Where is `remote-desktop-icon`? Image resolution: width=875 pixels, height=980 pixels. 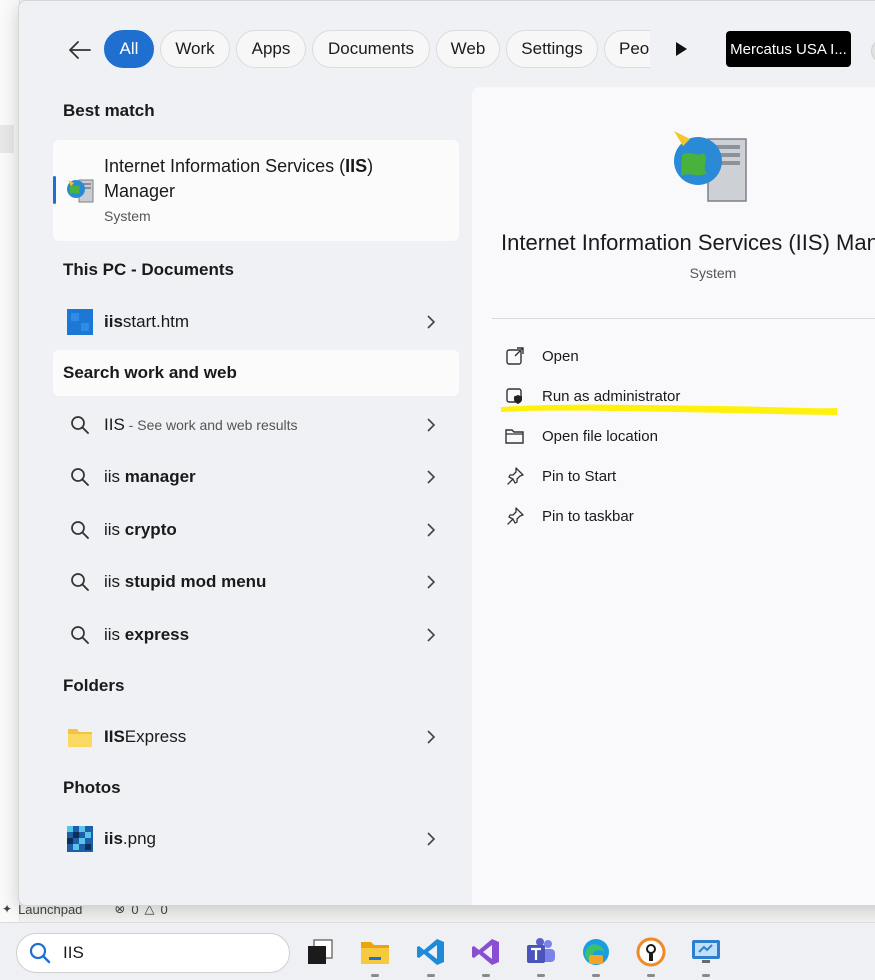 remote-desktop-icon is located at coordinates (706, 952).